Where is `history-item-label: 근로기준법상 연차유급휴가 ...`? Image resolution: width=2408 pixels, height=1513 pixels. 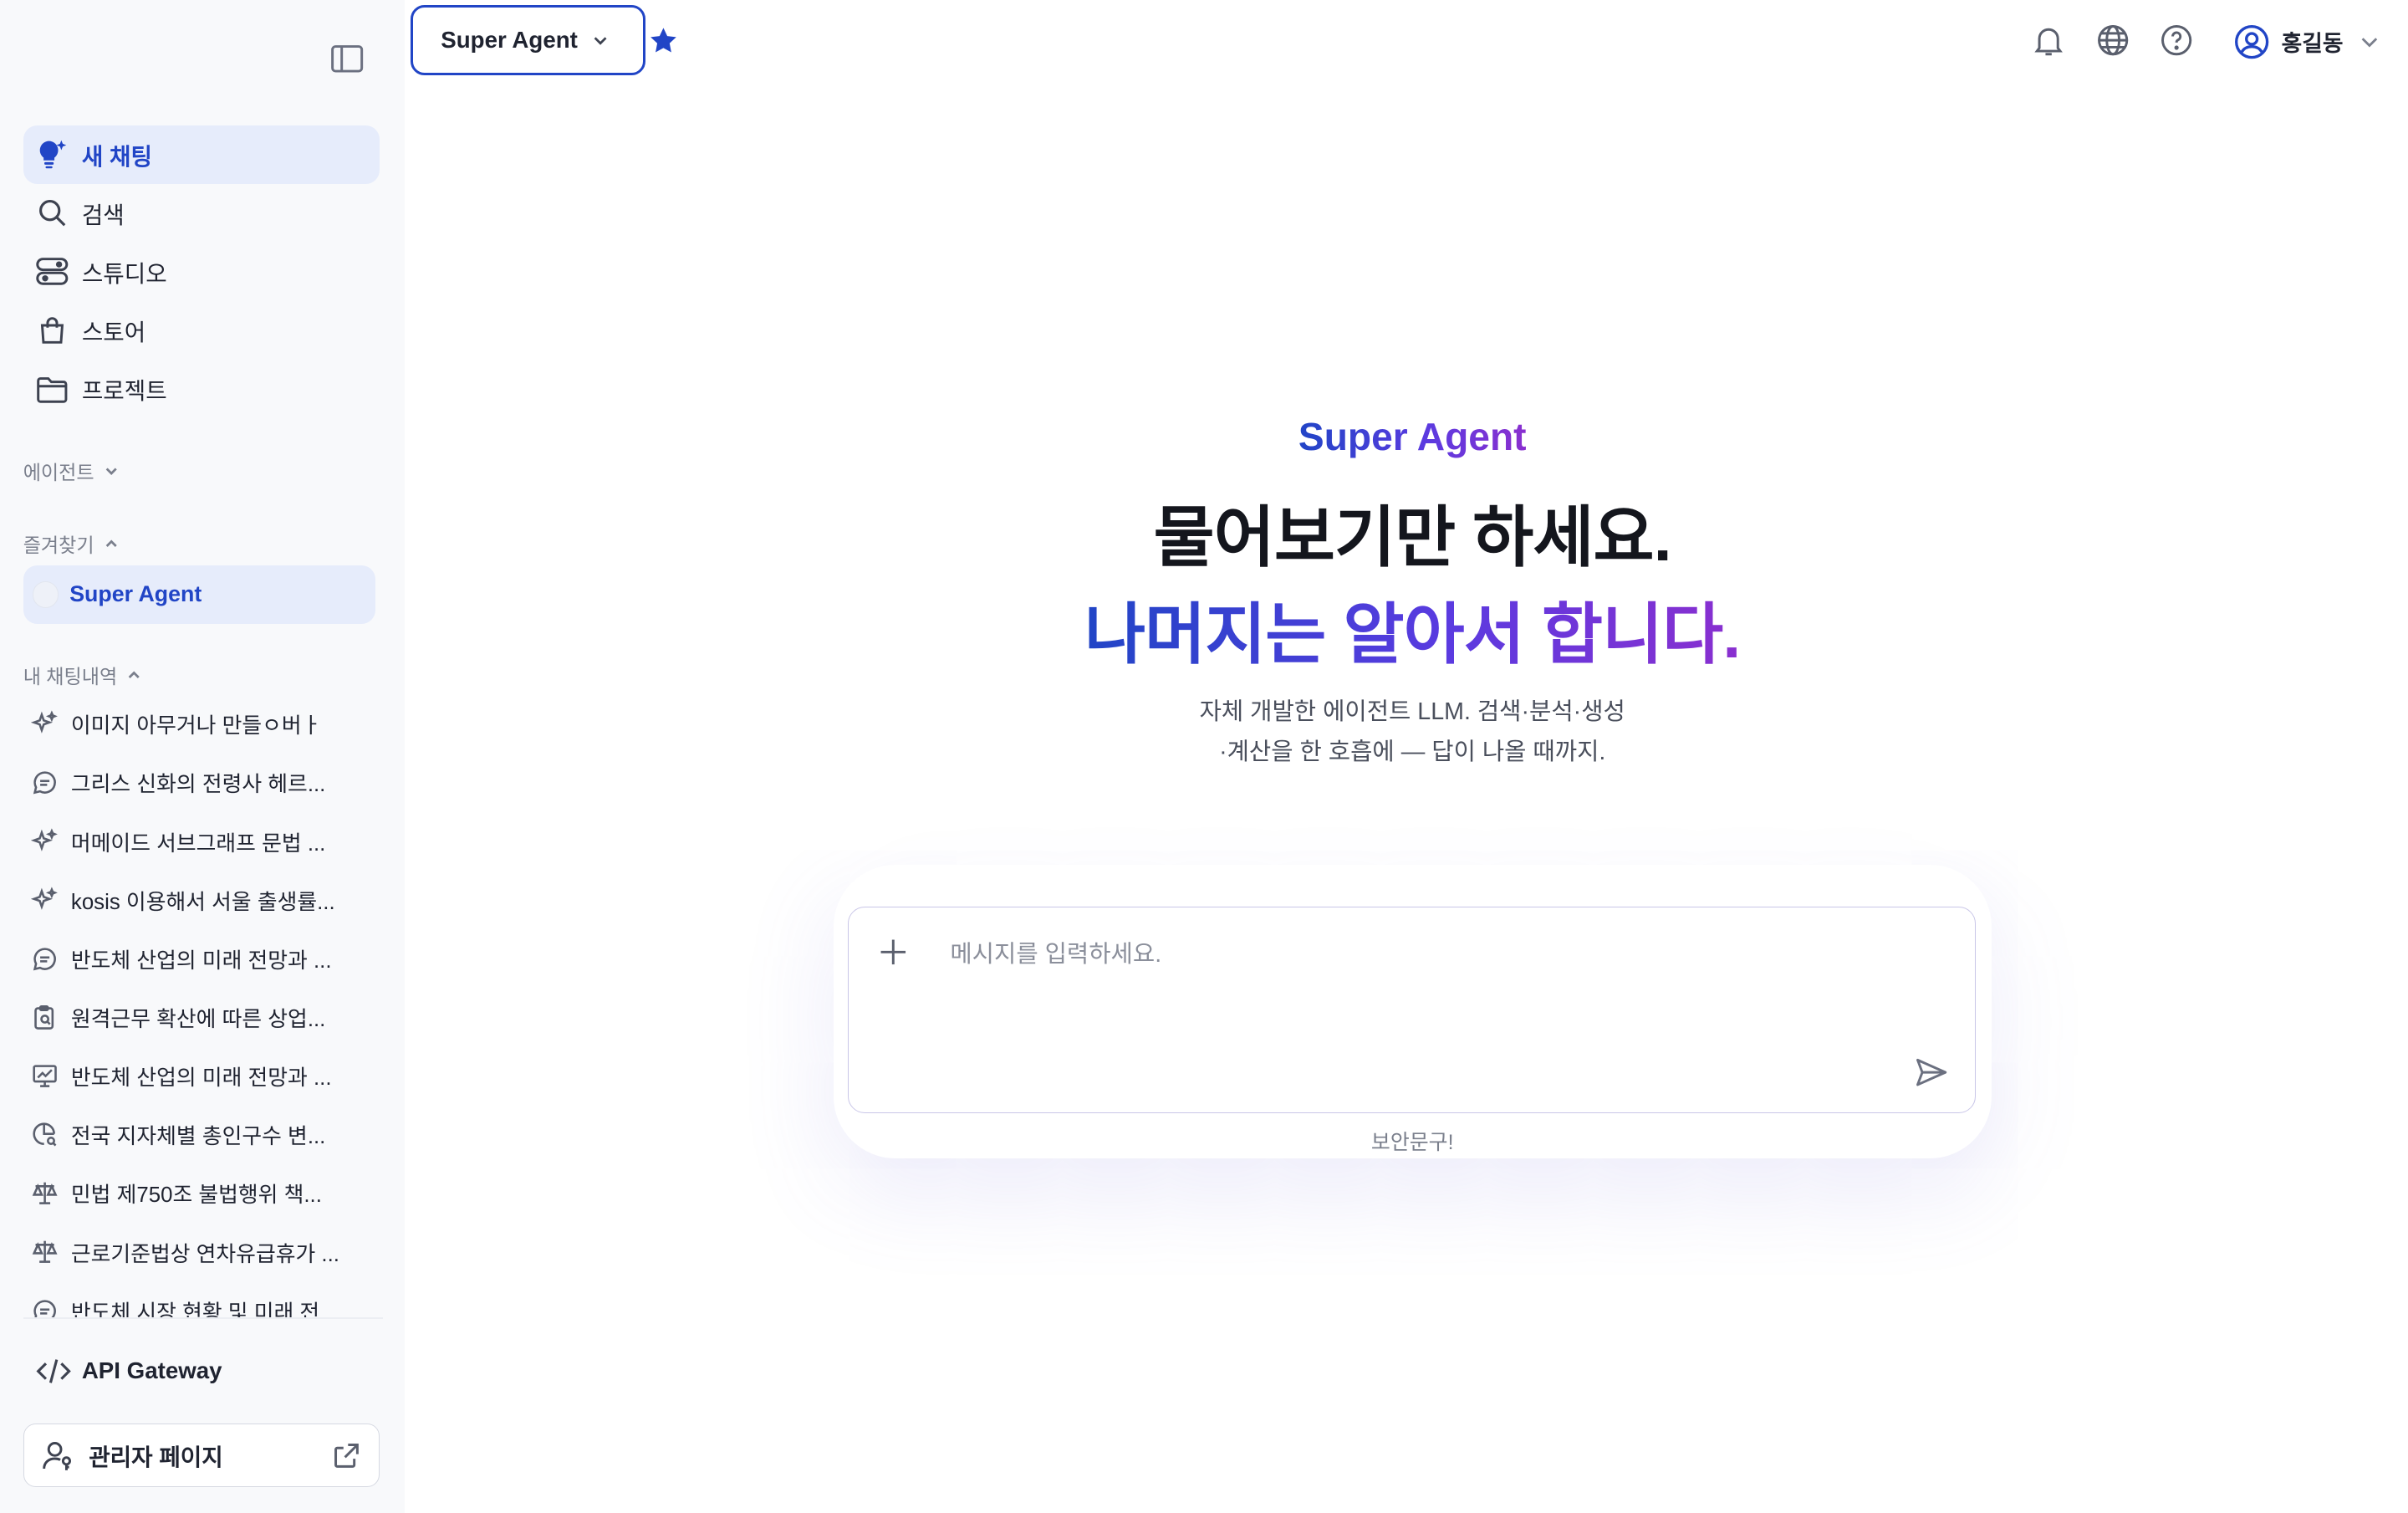
history-item-label: 근로기준법상 연차유급휴가 ... is located at coordinates (205, 1254).